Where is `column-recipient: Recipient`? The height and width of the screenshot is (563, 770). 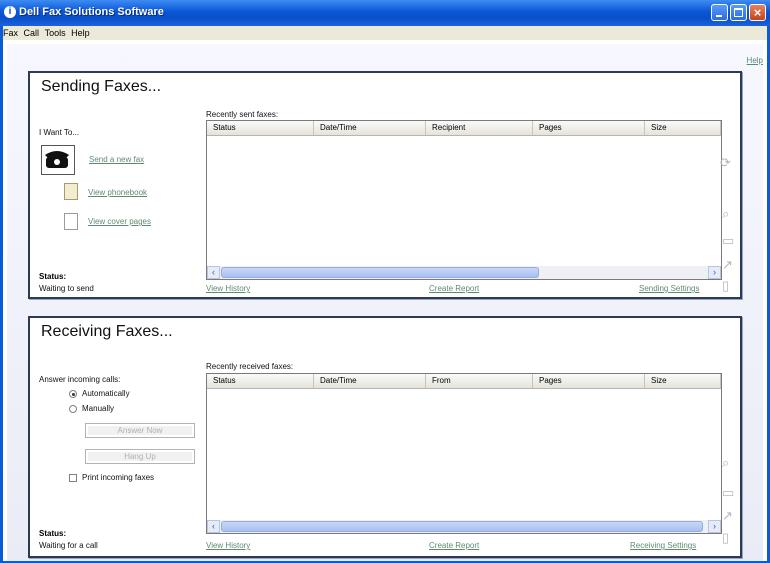 column-recipient: Recipient is located at coordinates (479, 128).